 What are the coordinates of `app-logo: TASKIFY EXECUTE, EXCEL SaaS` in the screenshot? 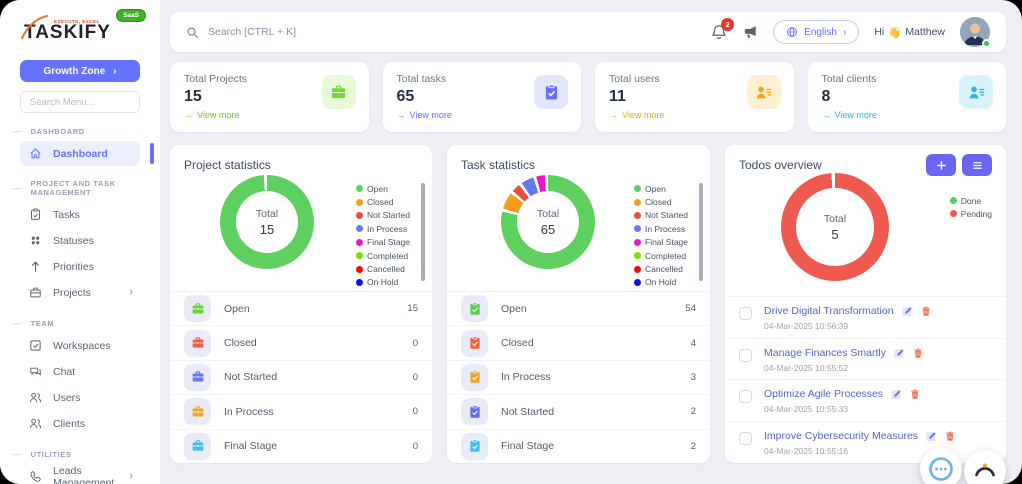 It's located at (83, 27).